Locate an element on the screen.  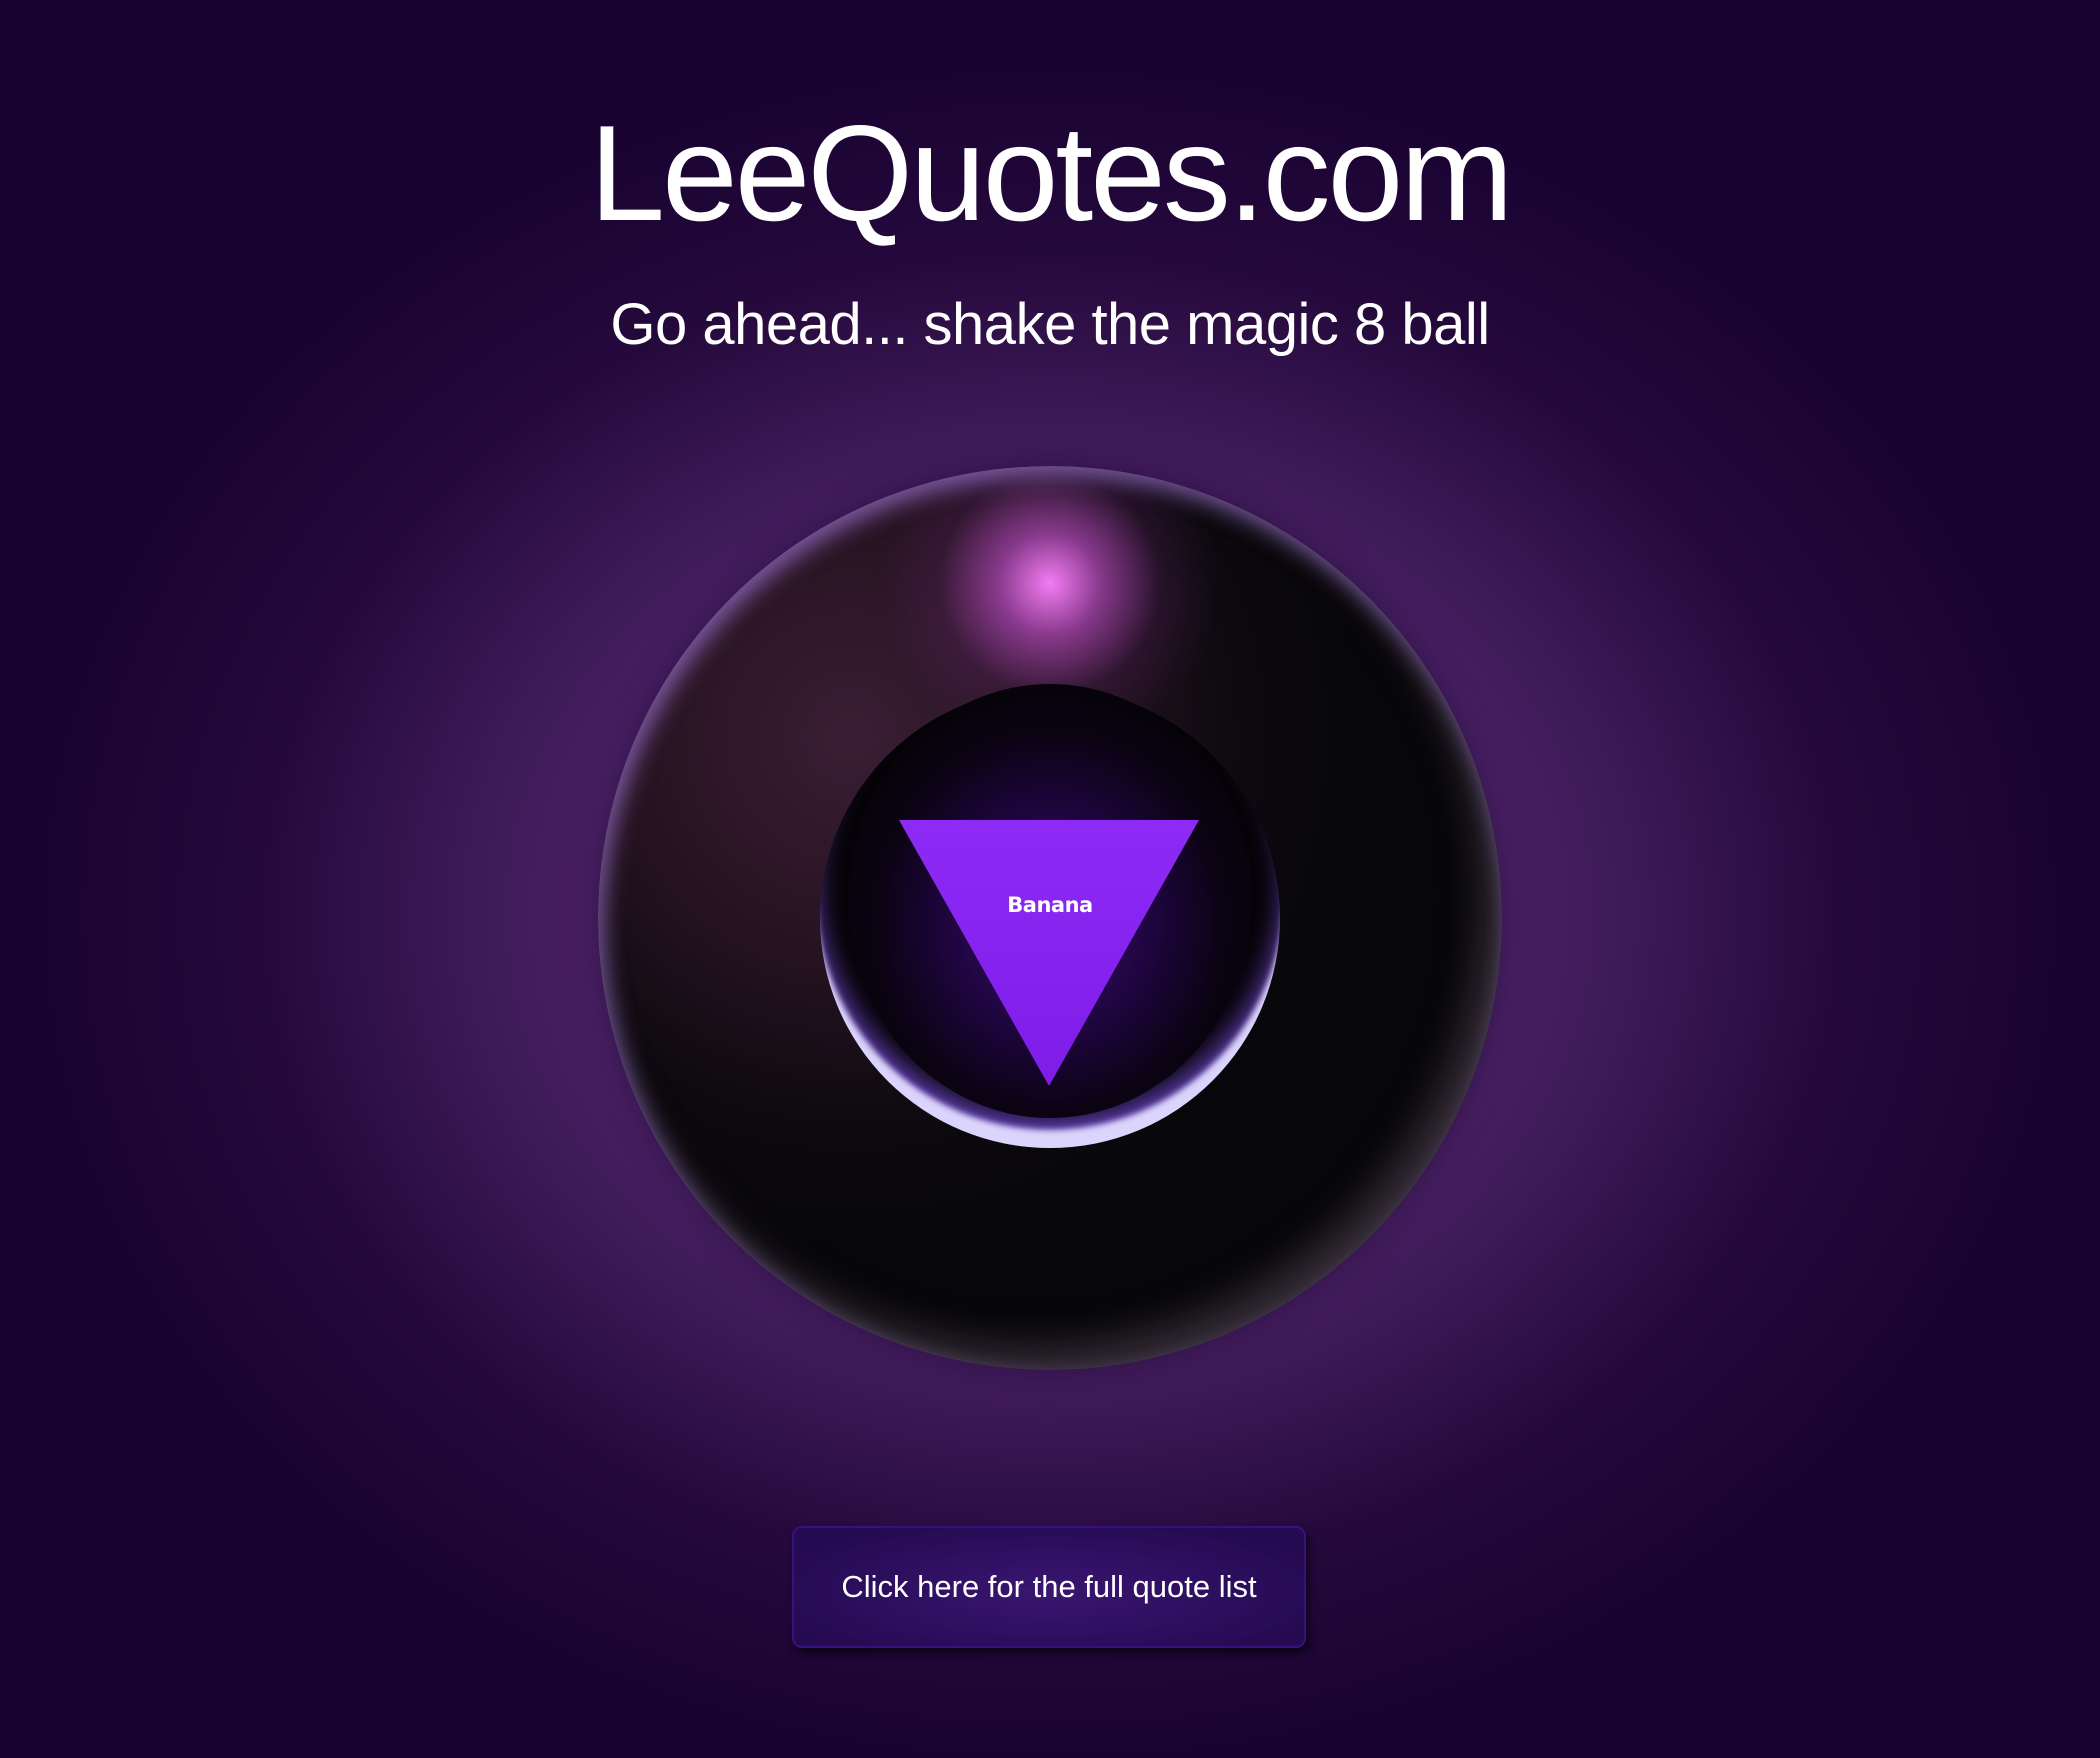
full-quote-list-button: Click here for the full quote list is located at coordinates (1049, 1587).